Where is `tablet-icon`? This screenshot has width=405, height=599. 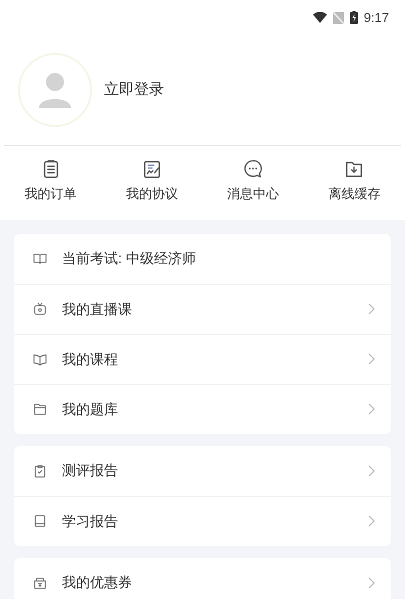 tablet-icon is located at coordinates (40, 521).